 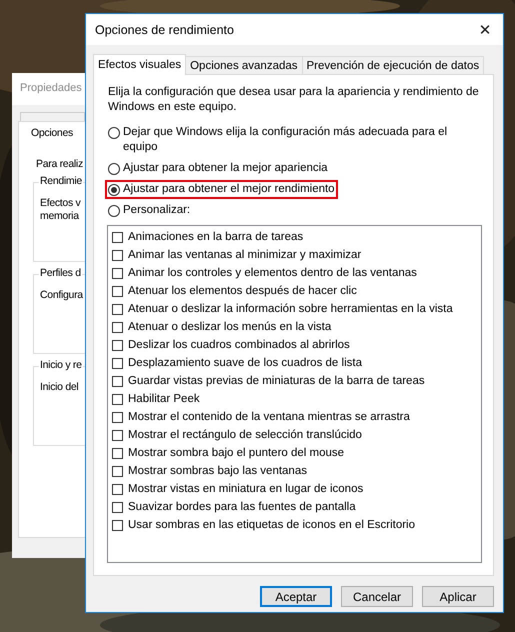 What do you see at coordinates (230, 327) in the screenshot?
I see `checkbox-label: Atenuar o deslizar los menús en la vista` at bounding box center [230, 327].